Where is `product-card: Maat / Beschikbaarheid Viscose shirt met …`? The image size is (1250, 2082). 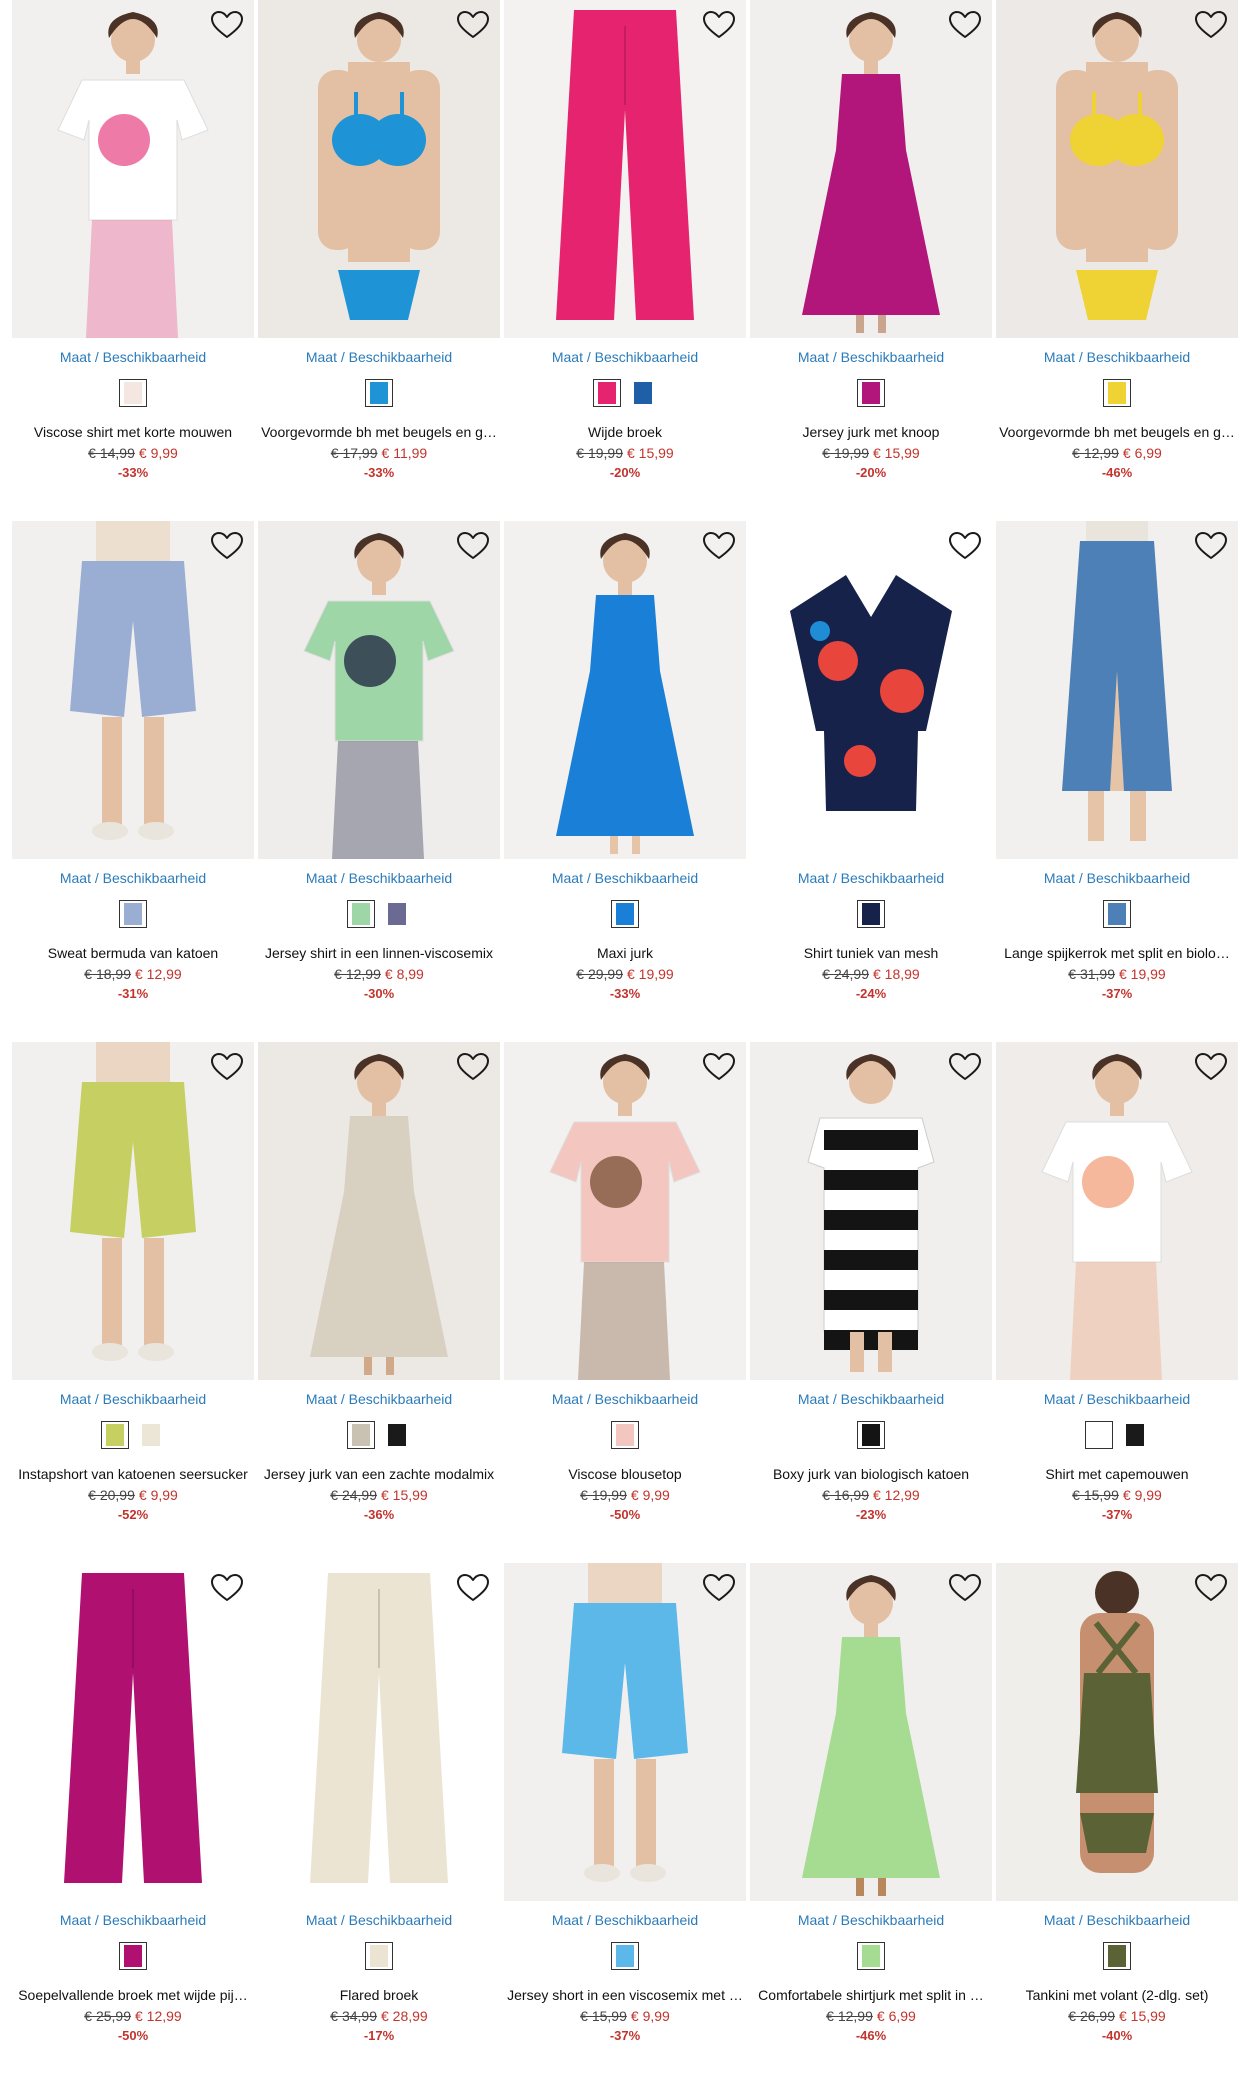 product-card: Maat / Beschikbaarheid Viscose shirt met … is located at coordinates (135, 249).